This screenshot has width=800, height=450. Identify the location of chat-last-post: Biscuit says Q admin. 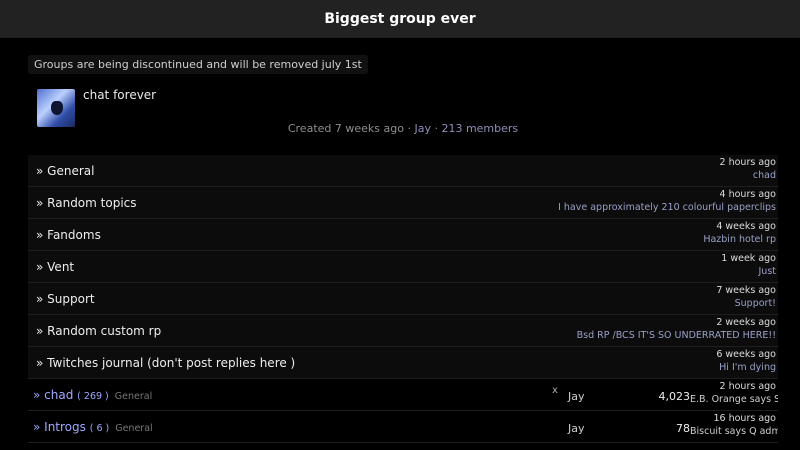
(734, 431).